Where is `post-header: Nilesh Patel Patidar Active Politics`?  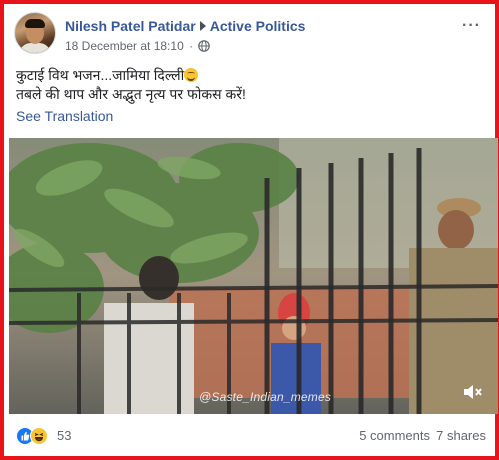
post-header: Nilesh Patel Patidar Active Politics is located at coordinates (185, 26).